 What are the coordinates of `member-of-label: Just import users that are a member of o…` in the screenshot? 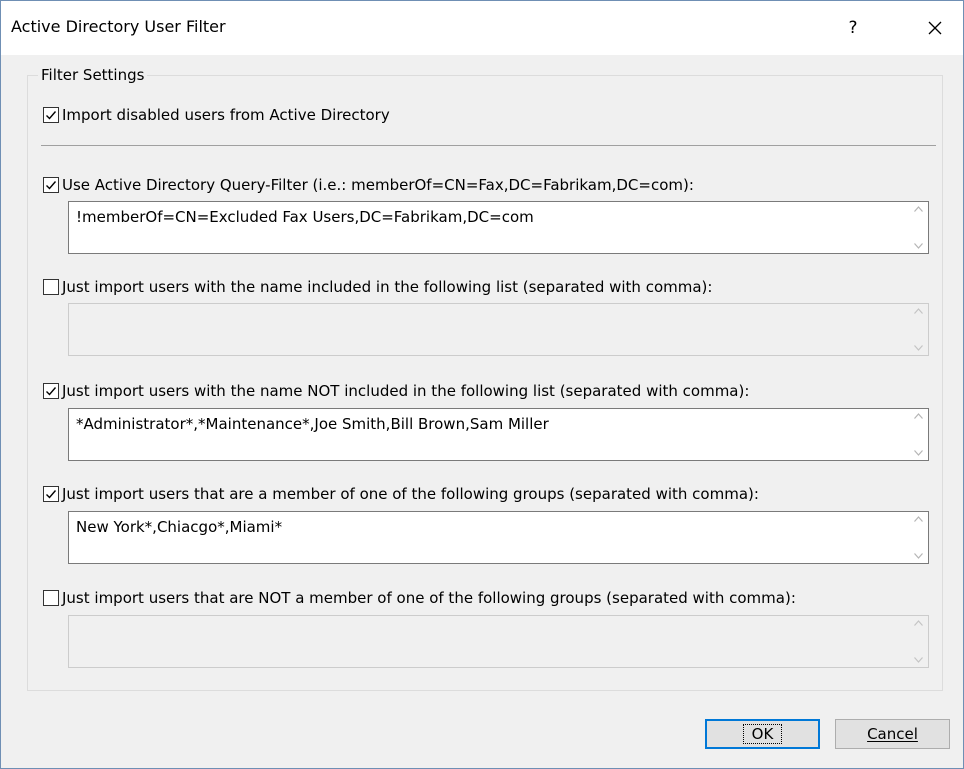 It's located at (410, 494).